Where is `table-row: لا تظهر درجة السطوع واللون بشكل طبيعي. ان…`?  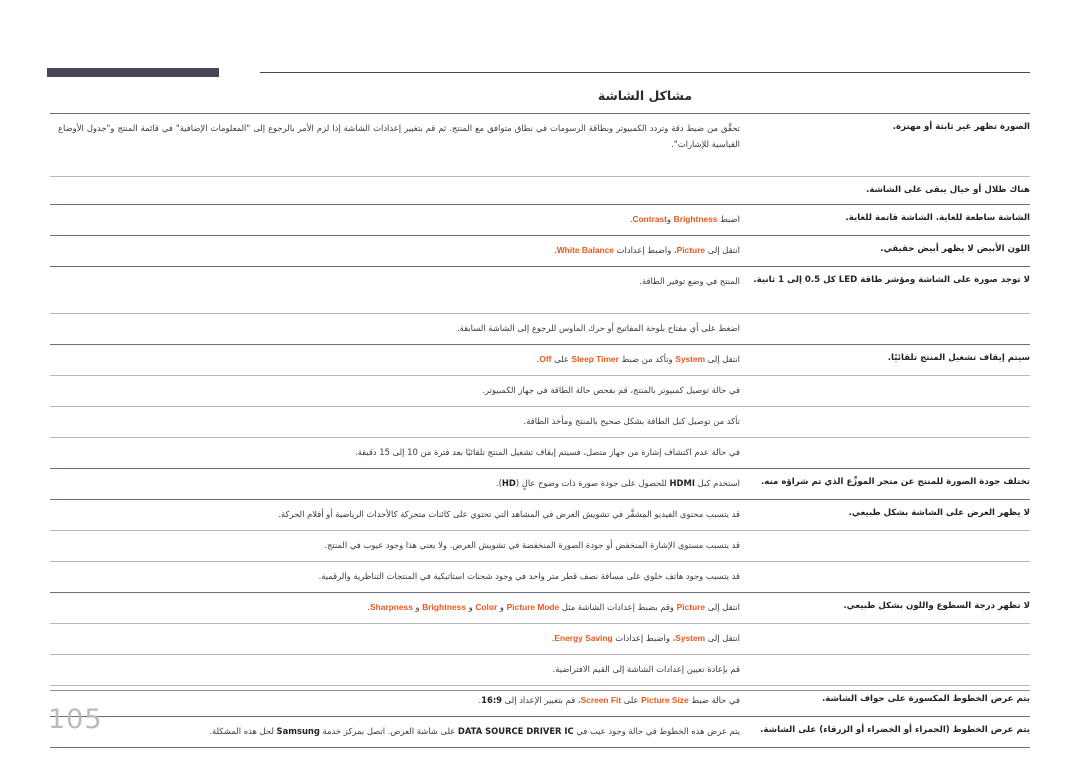
table-row: لا تظهر درجة السطوع واللون بشكل طبيعي. ان… is located at coordinates (540, 607).